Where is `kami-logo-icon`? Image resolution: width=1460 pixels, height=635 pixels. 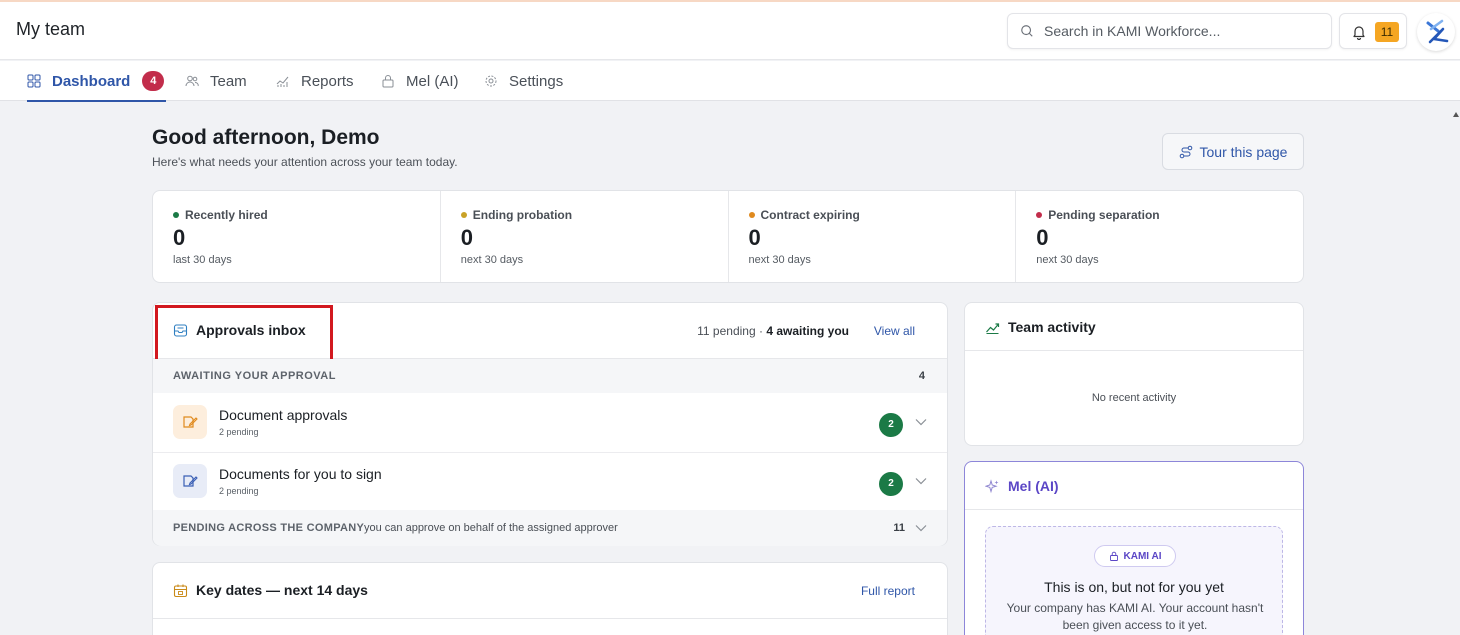 kami-logo-icon is located at coordinates (1437, 31).